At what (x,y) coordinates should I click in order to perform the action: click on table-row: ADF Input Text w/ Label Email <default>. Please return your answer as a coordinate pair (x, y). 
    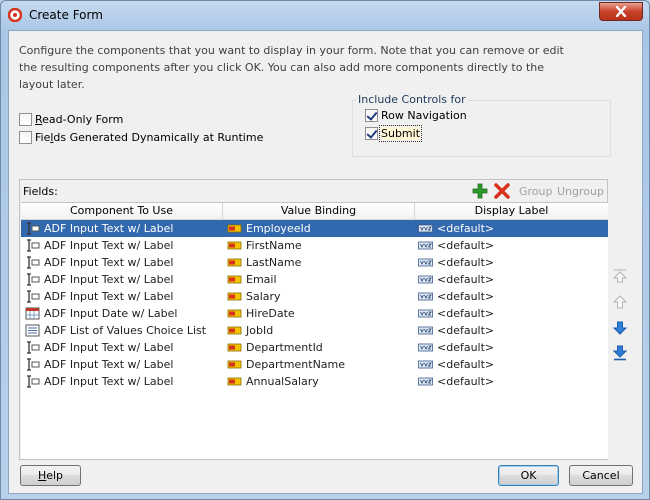
    Looking at the image, I should click on (314, 279).